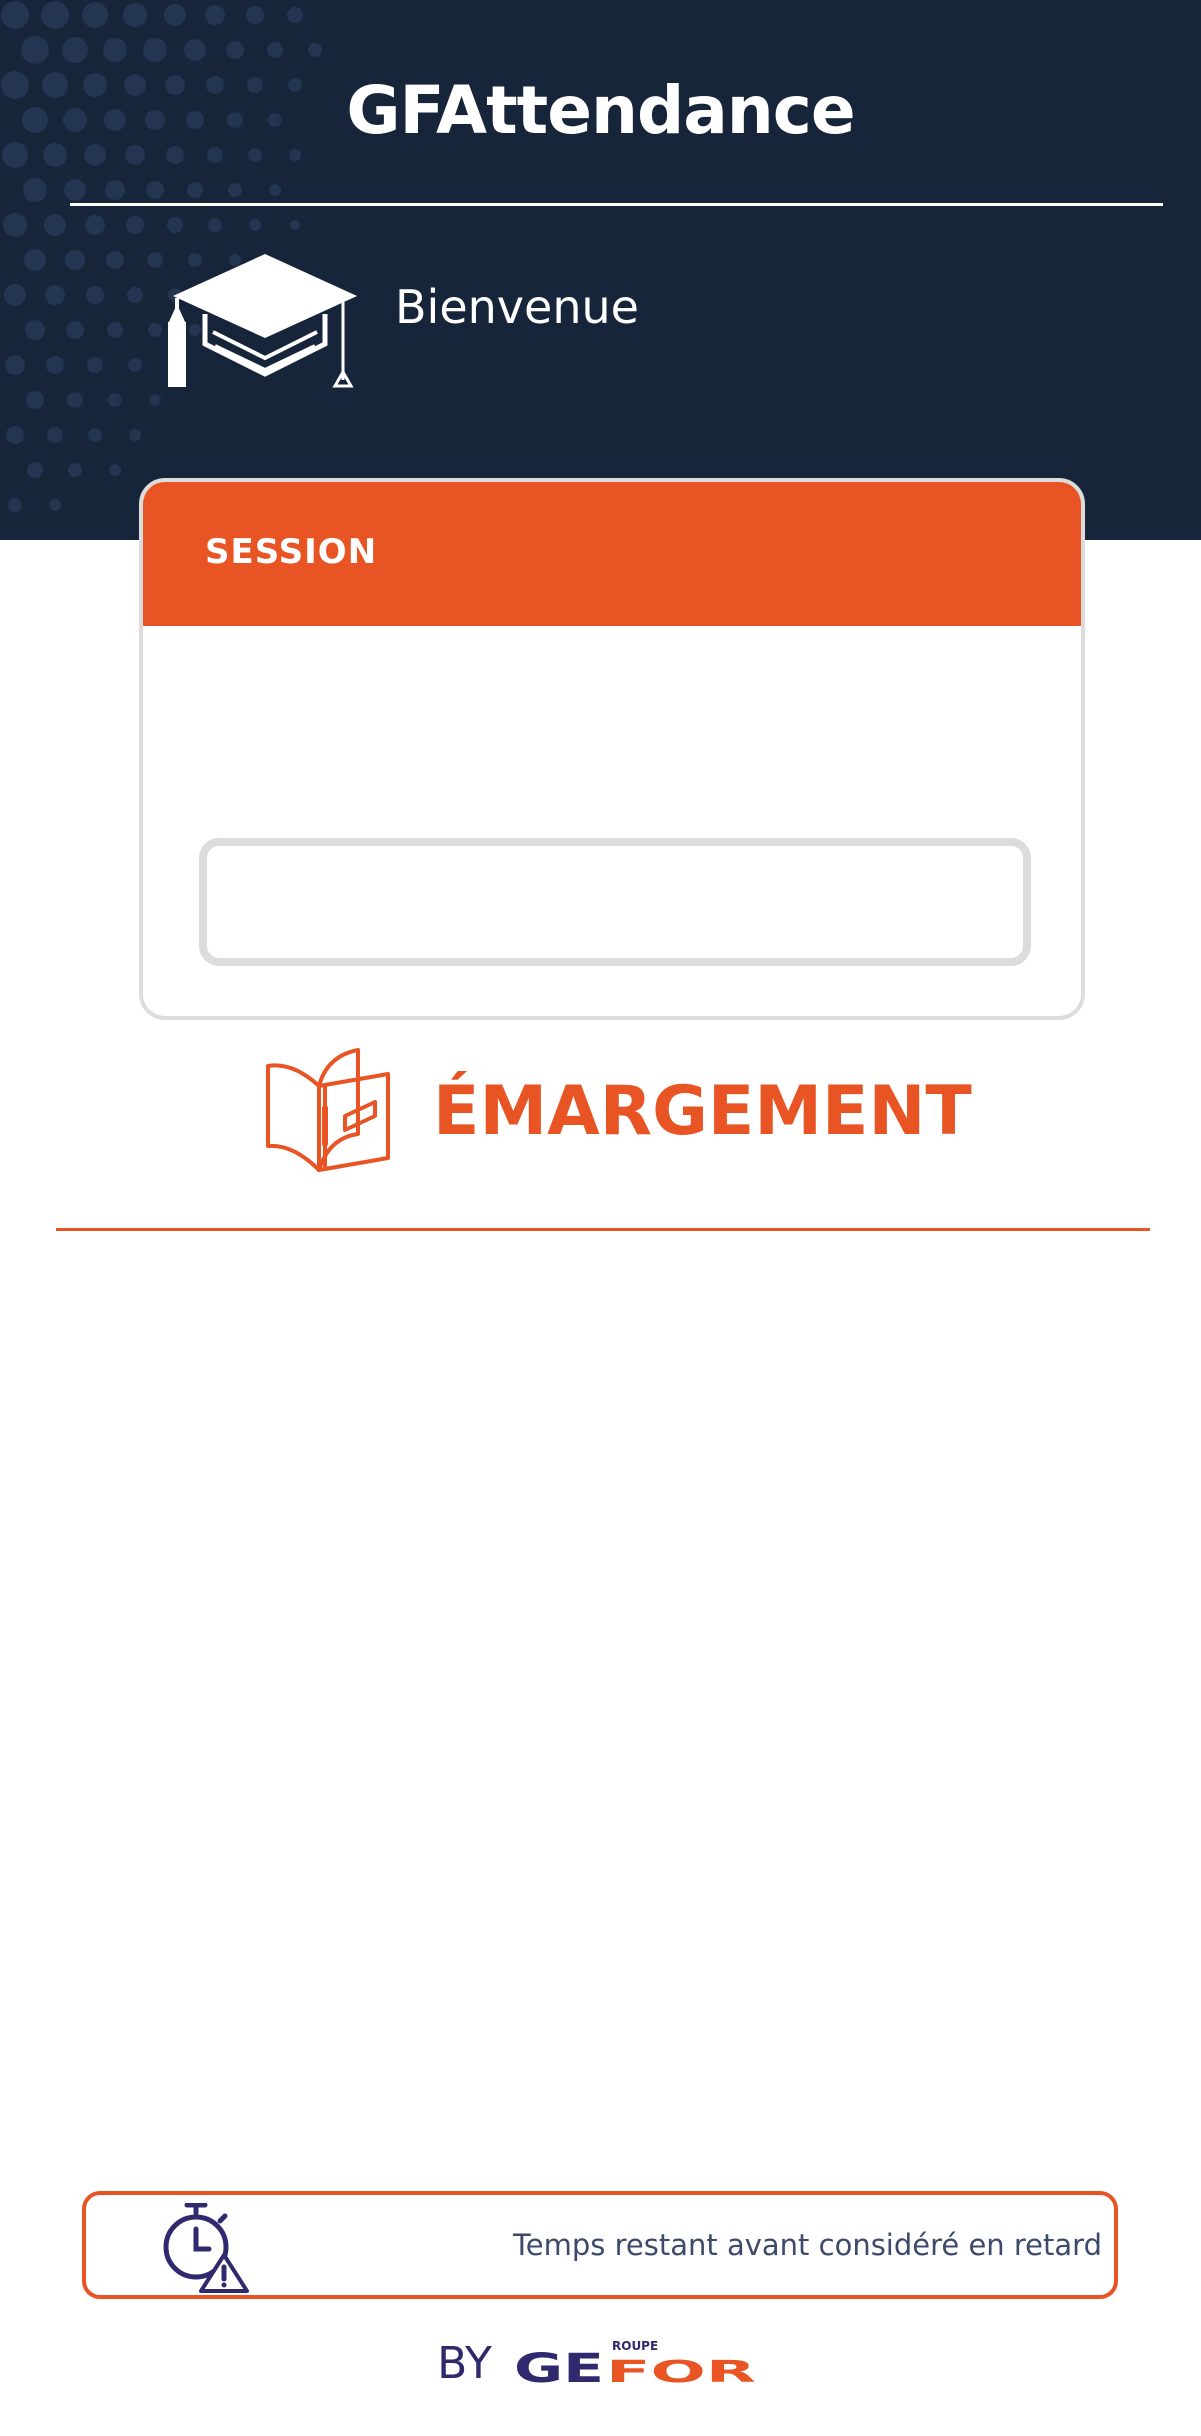 This screenshot has width=1201, height=2436. Describe the element at coordinates (206, 2248) in the screenshot. I see `stopwatch-warning-icon` at that location.